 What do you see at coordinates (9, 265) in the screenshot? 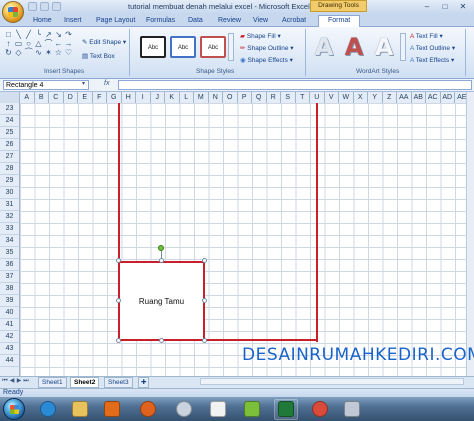
I see `row-header: 36` at bounding box center [9, 265].